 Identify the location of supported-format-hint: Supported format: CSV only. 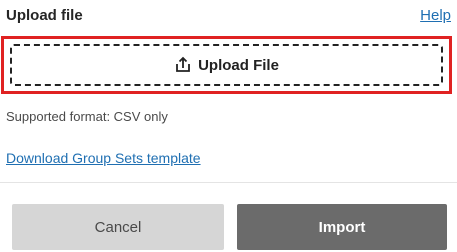
(87, 116).